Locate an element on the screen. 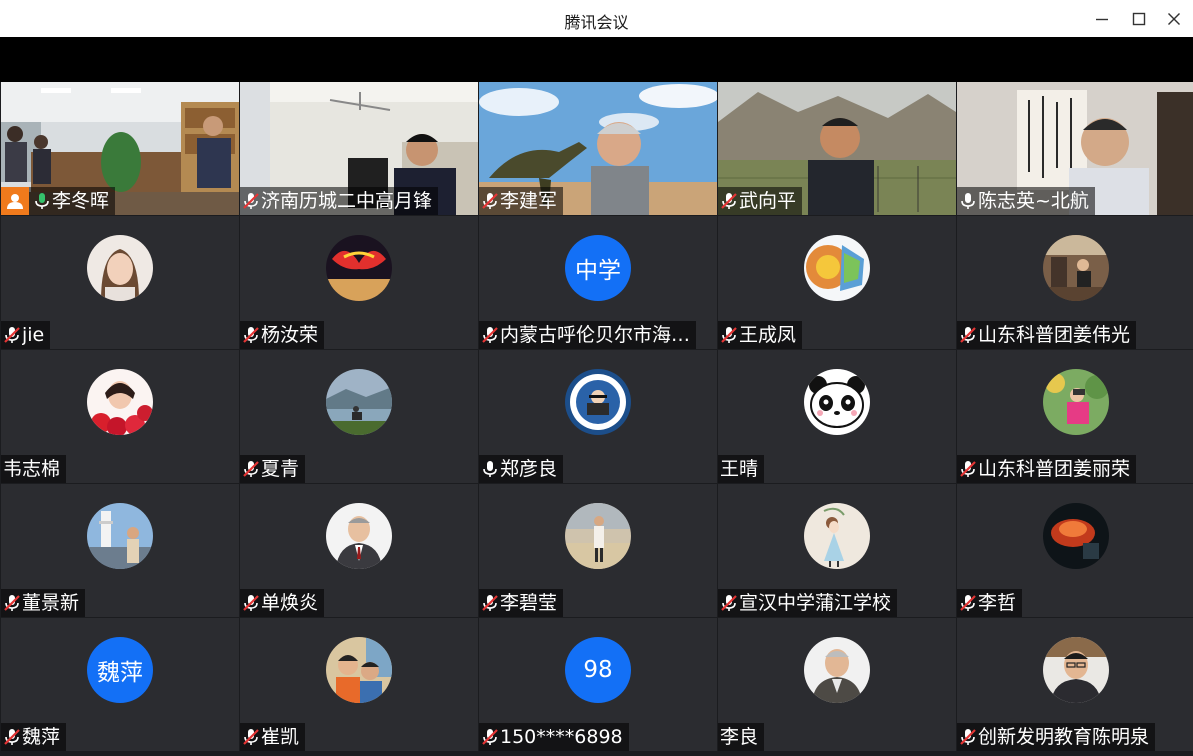 This screenshot has height=756, width=1193. participant-name-label: 杨汝荣 is located at coordinates (282, 335).